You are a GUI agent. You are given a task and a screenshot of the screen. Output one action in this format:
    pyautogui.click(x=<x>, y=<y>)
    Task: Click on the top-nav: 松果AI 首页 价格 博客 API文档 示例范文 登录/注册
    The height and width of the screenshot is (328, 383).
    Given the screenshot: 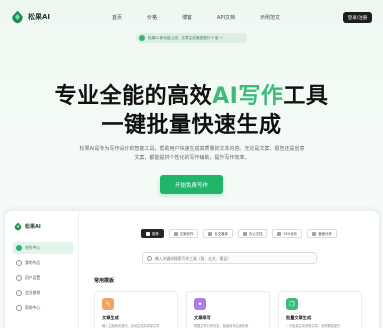 What is the action you would take?
    pyautogui.click(x=191, y=18)
    